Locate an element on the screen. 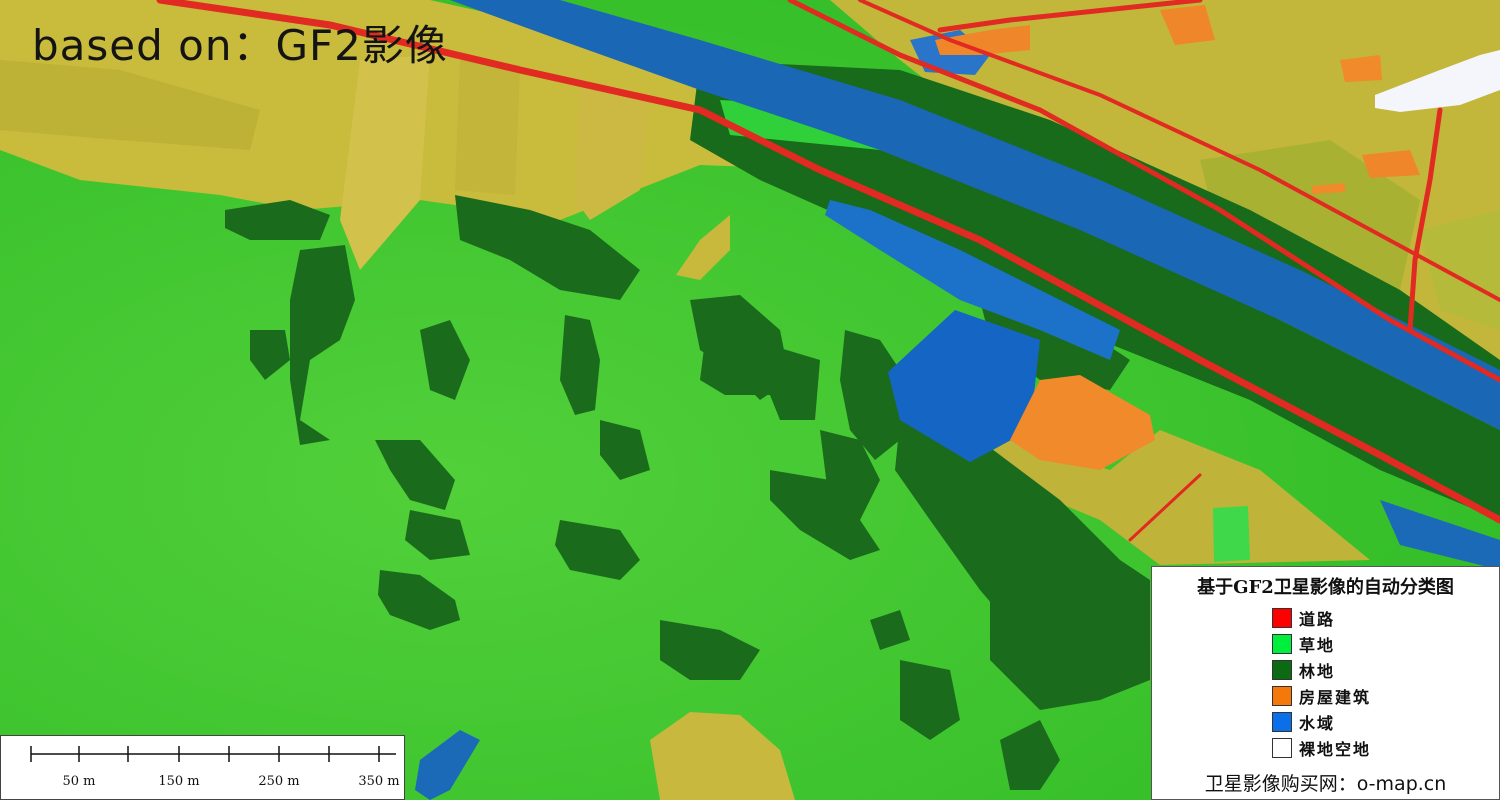 This screenshot has width=1500, height=800. building-area is located at coordinates (1391, 164).